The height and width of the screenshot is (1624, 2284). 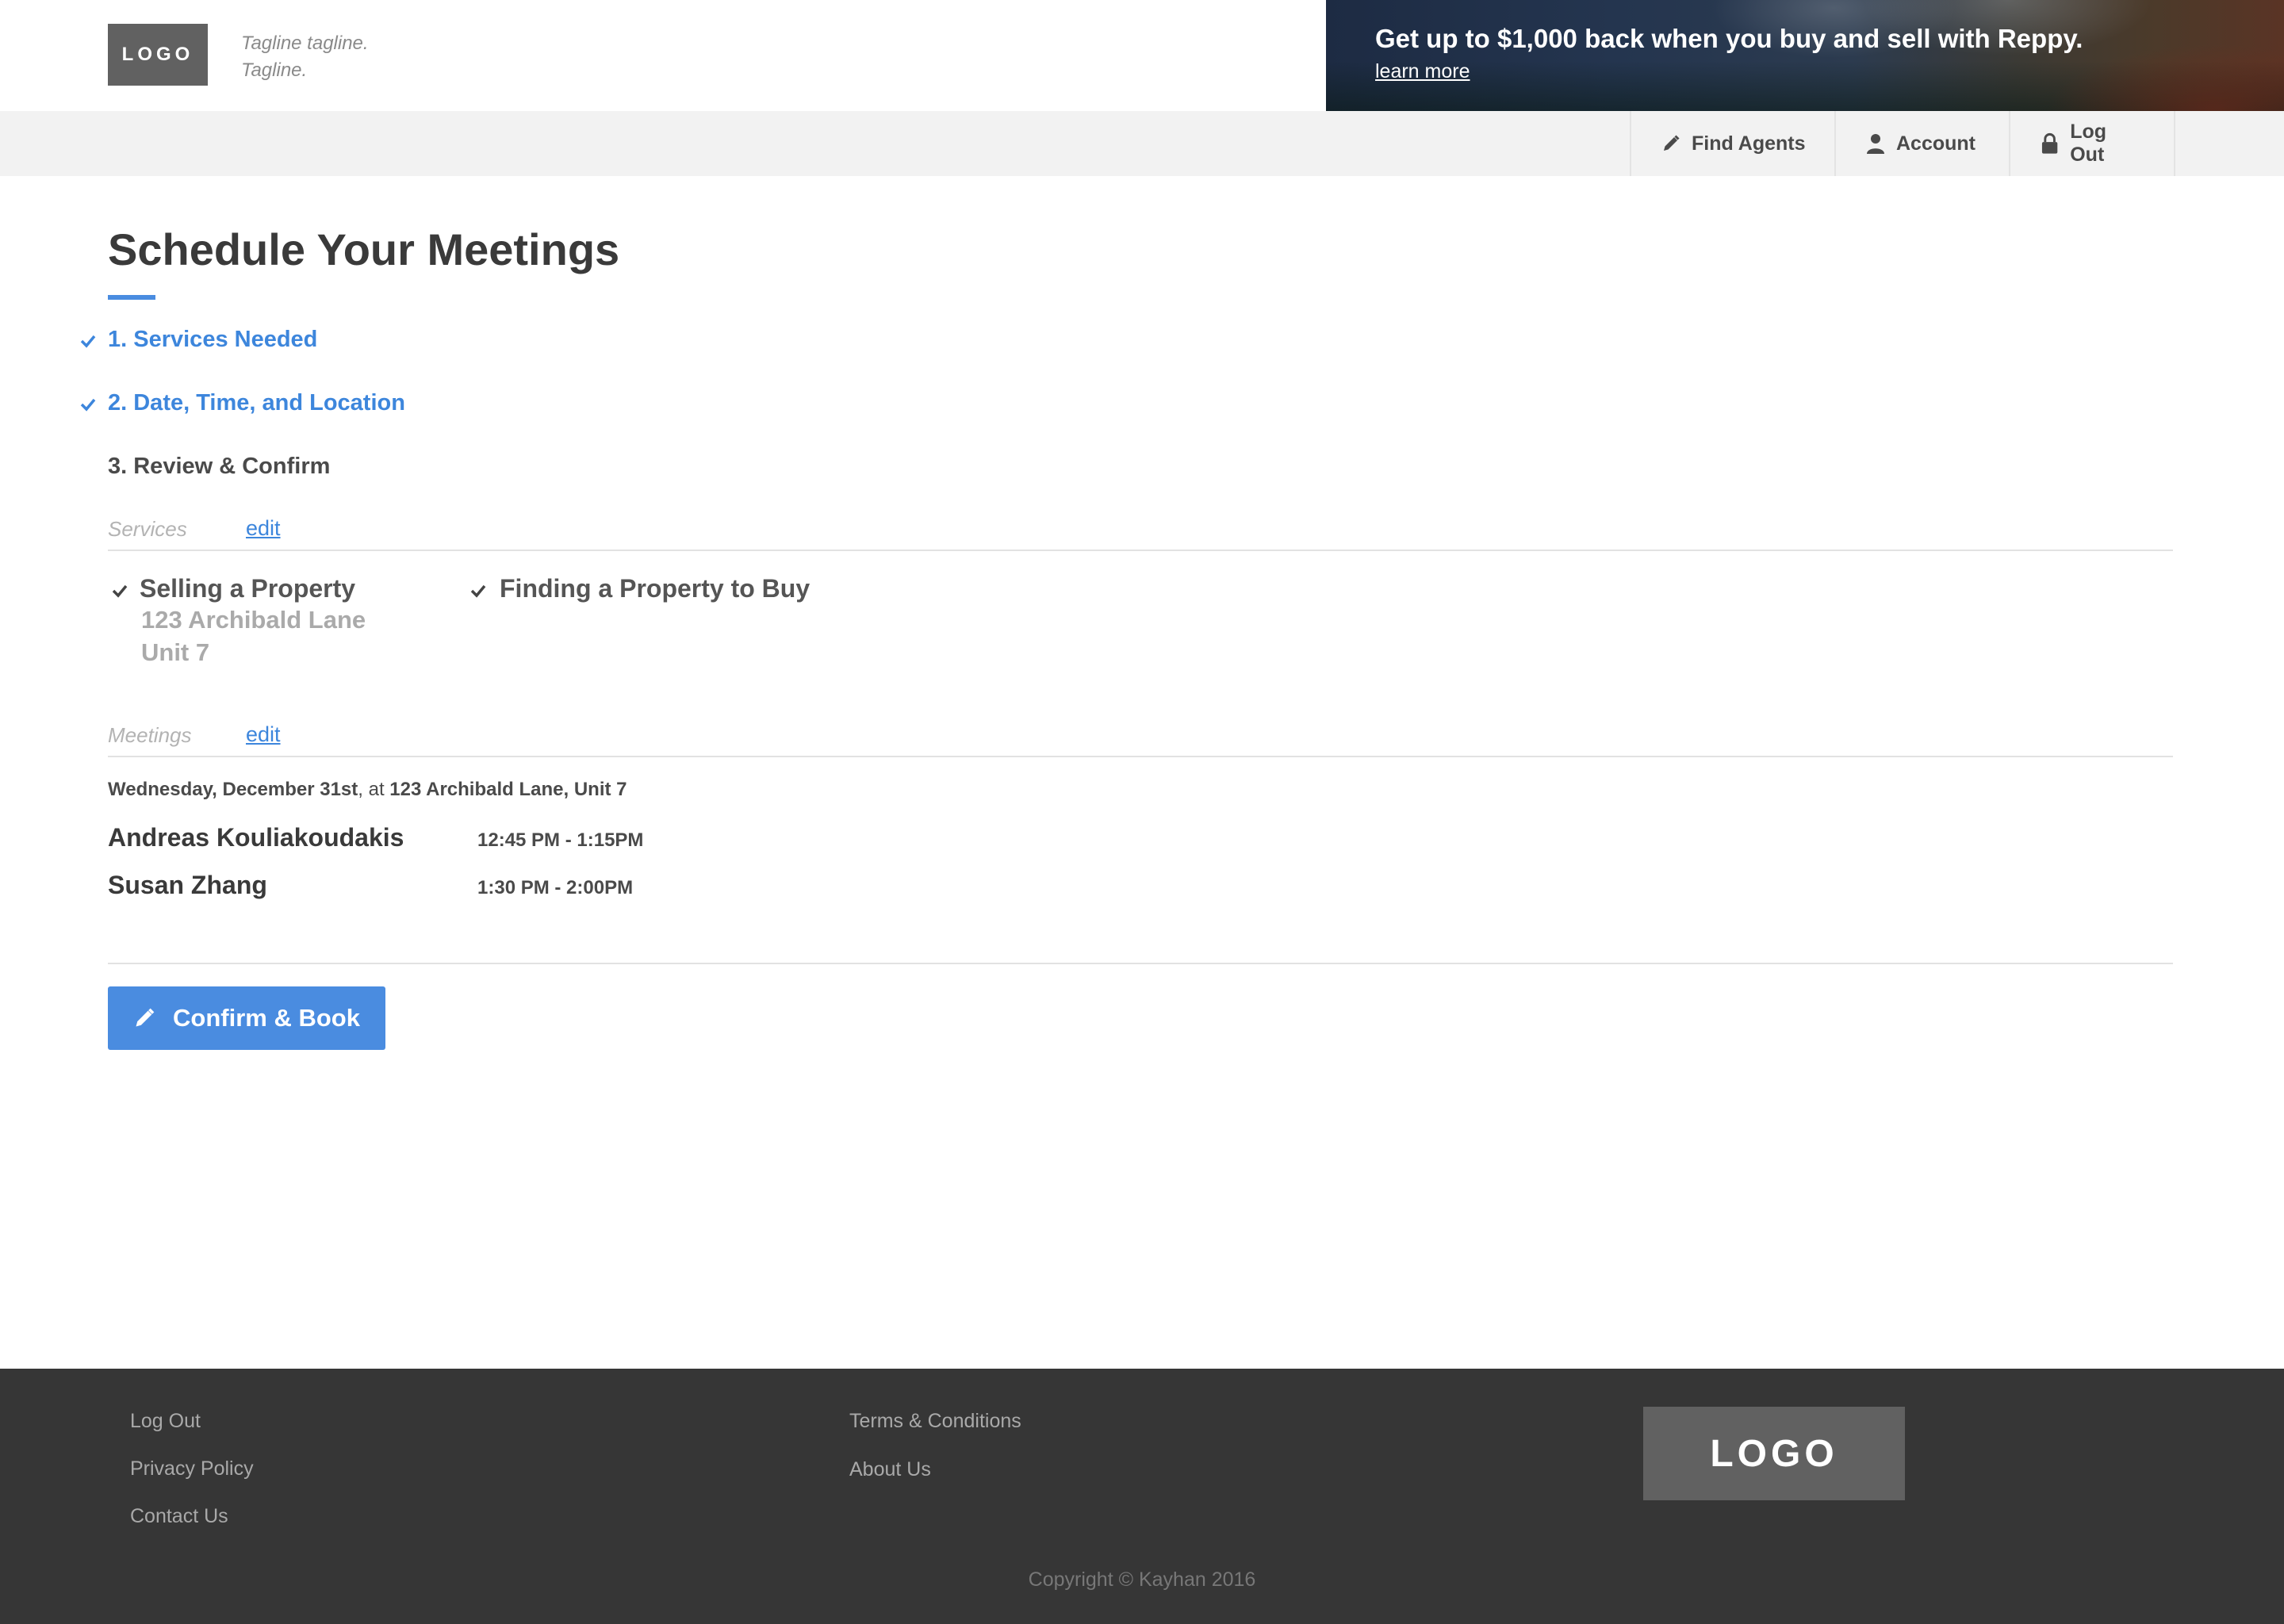 What do you see at coordinates (248, 588) in the screenshot?
I see `service-selling-property: Selling a Property` at bounding box center [248, 588].